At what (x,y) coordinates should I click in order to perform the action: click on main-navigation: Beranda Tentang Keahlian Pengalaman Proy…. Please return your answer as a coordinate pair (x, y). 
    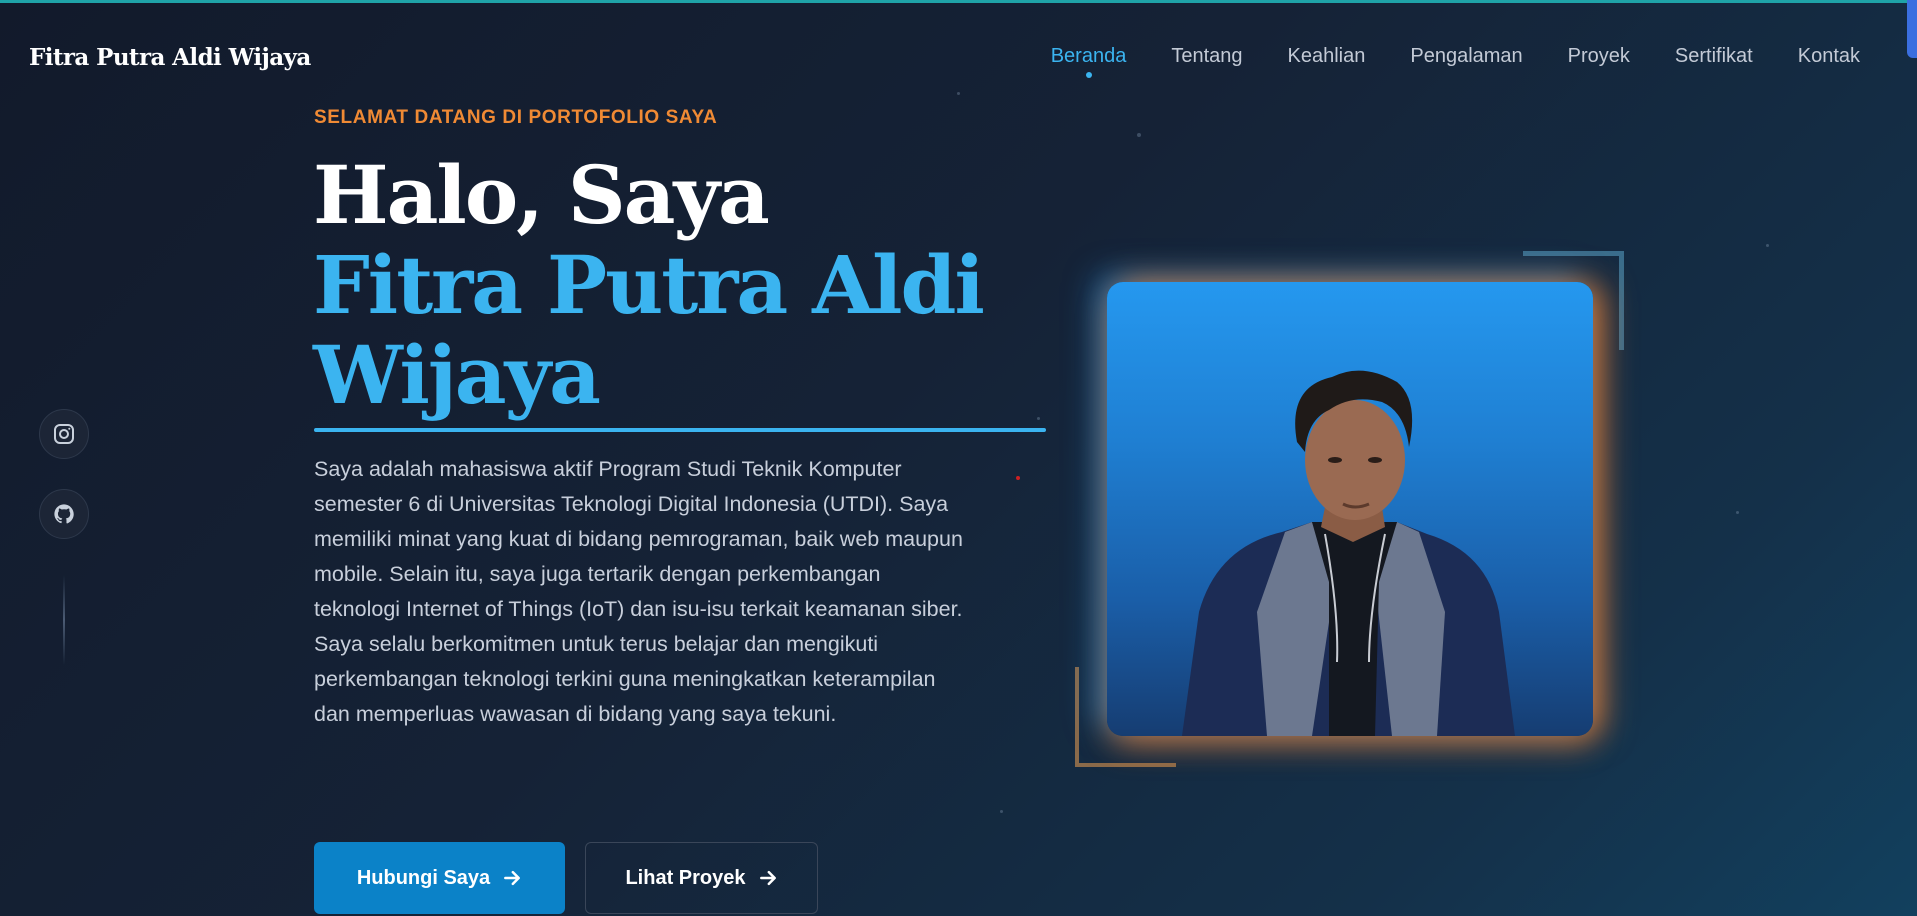
    Looking at the image, I should click on (1455, 61).